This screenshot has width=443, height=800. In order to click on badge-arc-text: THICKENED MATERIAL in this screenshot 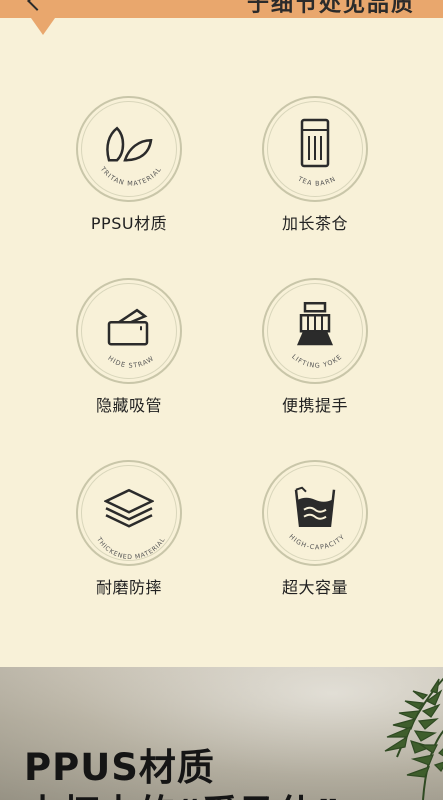, I will do `click(131, 548)`.